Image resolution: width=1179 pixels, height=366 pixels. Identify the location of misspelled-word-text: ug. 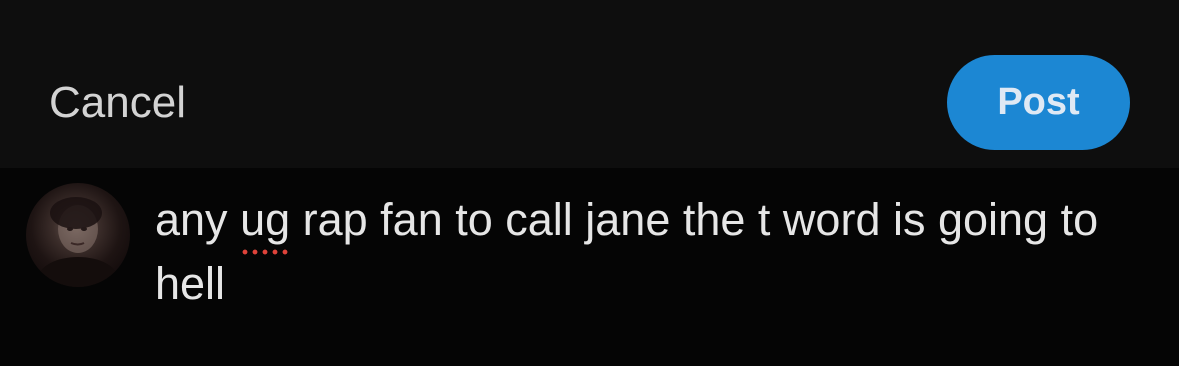
(265, 219).